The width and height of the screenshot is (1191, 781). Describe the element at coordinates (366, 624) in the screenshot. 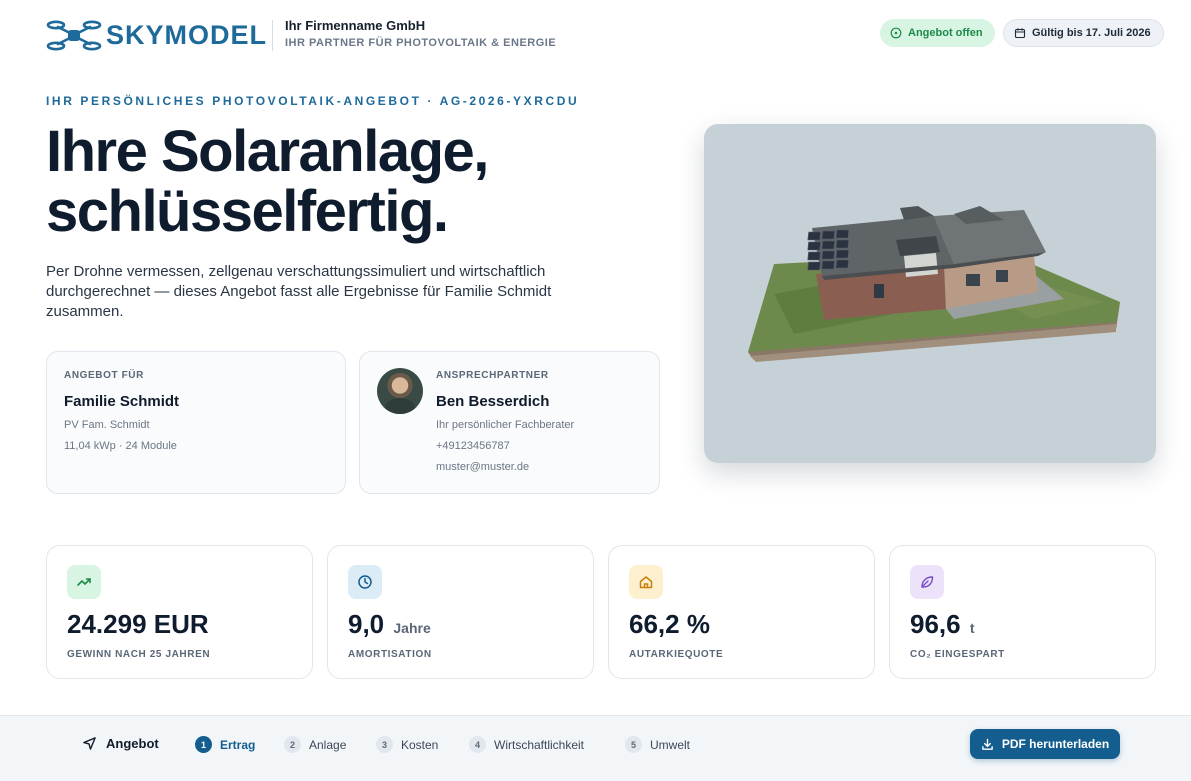

I see `kpi-value-number: 9,0` at that location.